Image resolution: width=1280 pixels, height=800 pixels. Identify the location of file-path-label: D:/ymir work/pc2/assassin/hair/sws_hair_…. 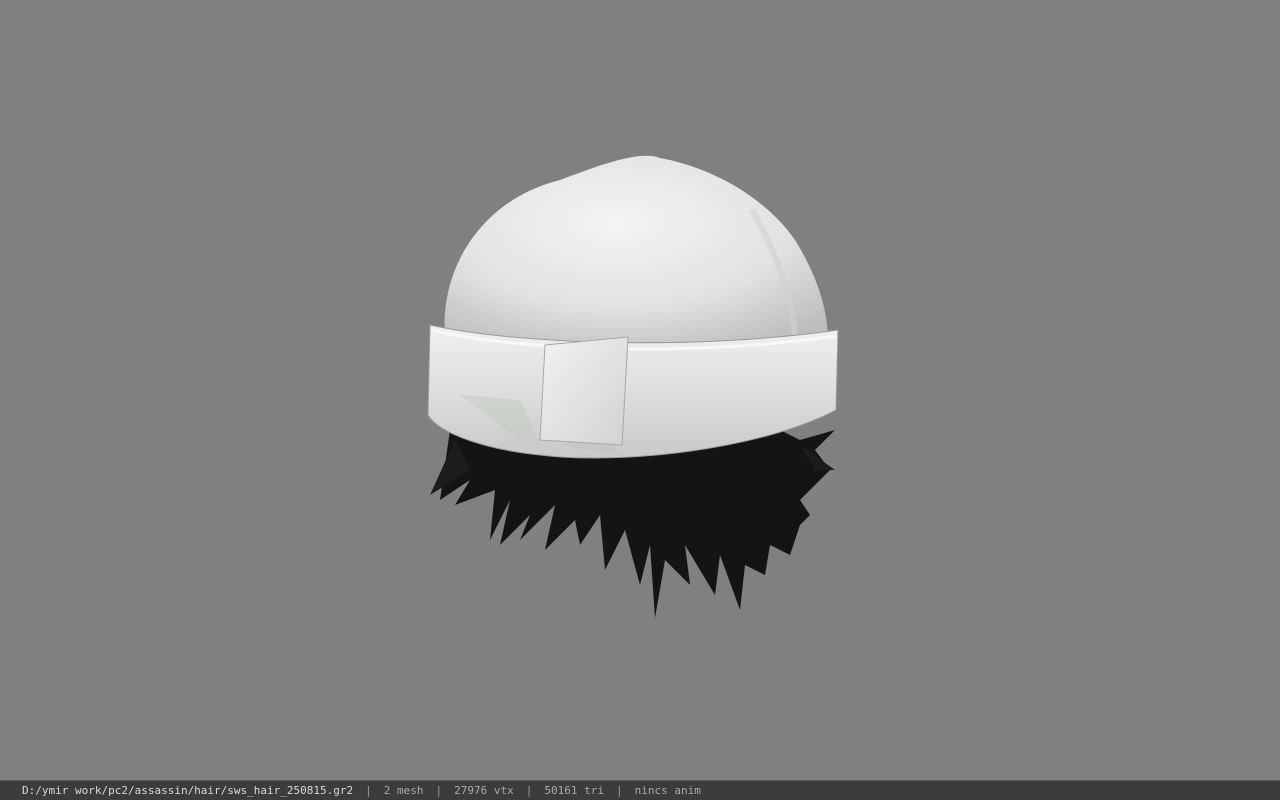
(188, 790).